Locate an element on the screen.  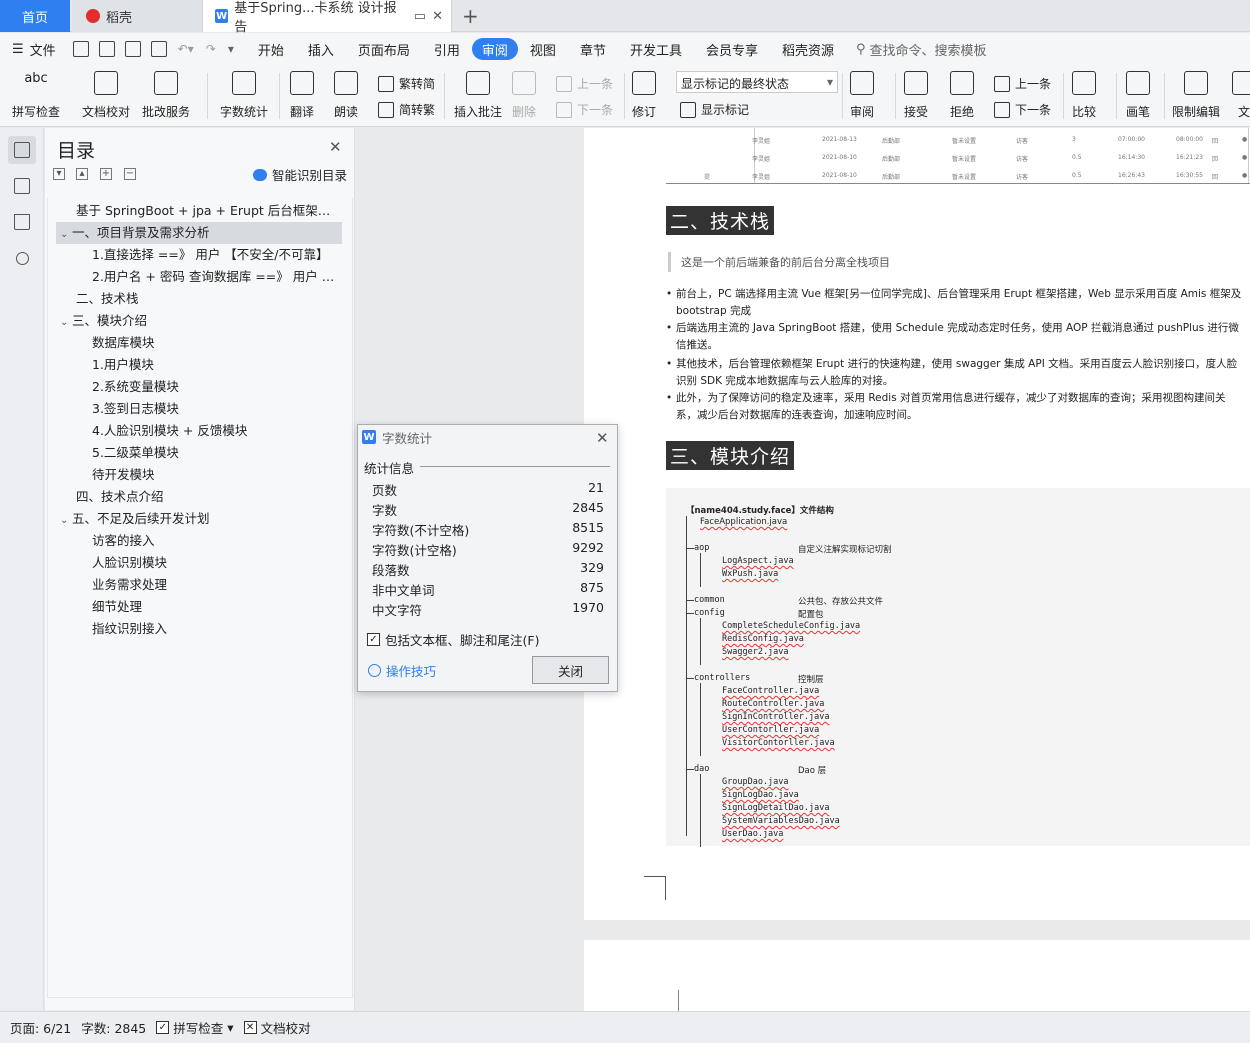
toc-item: 四、技术点介绍 is located at coordinates (199, 497).